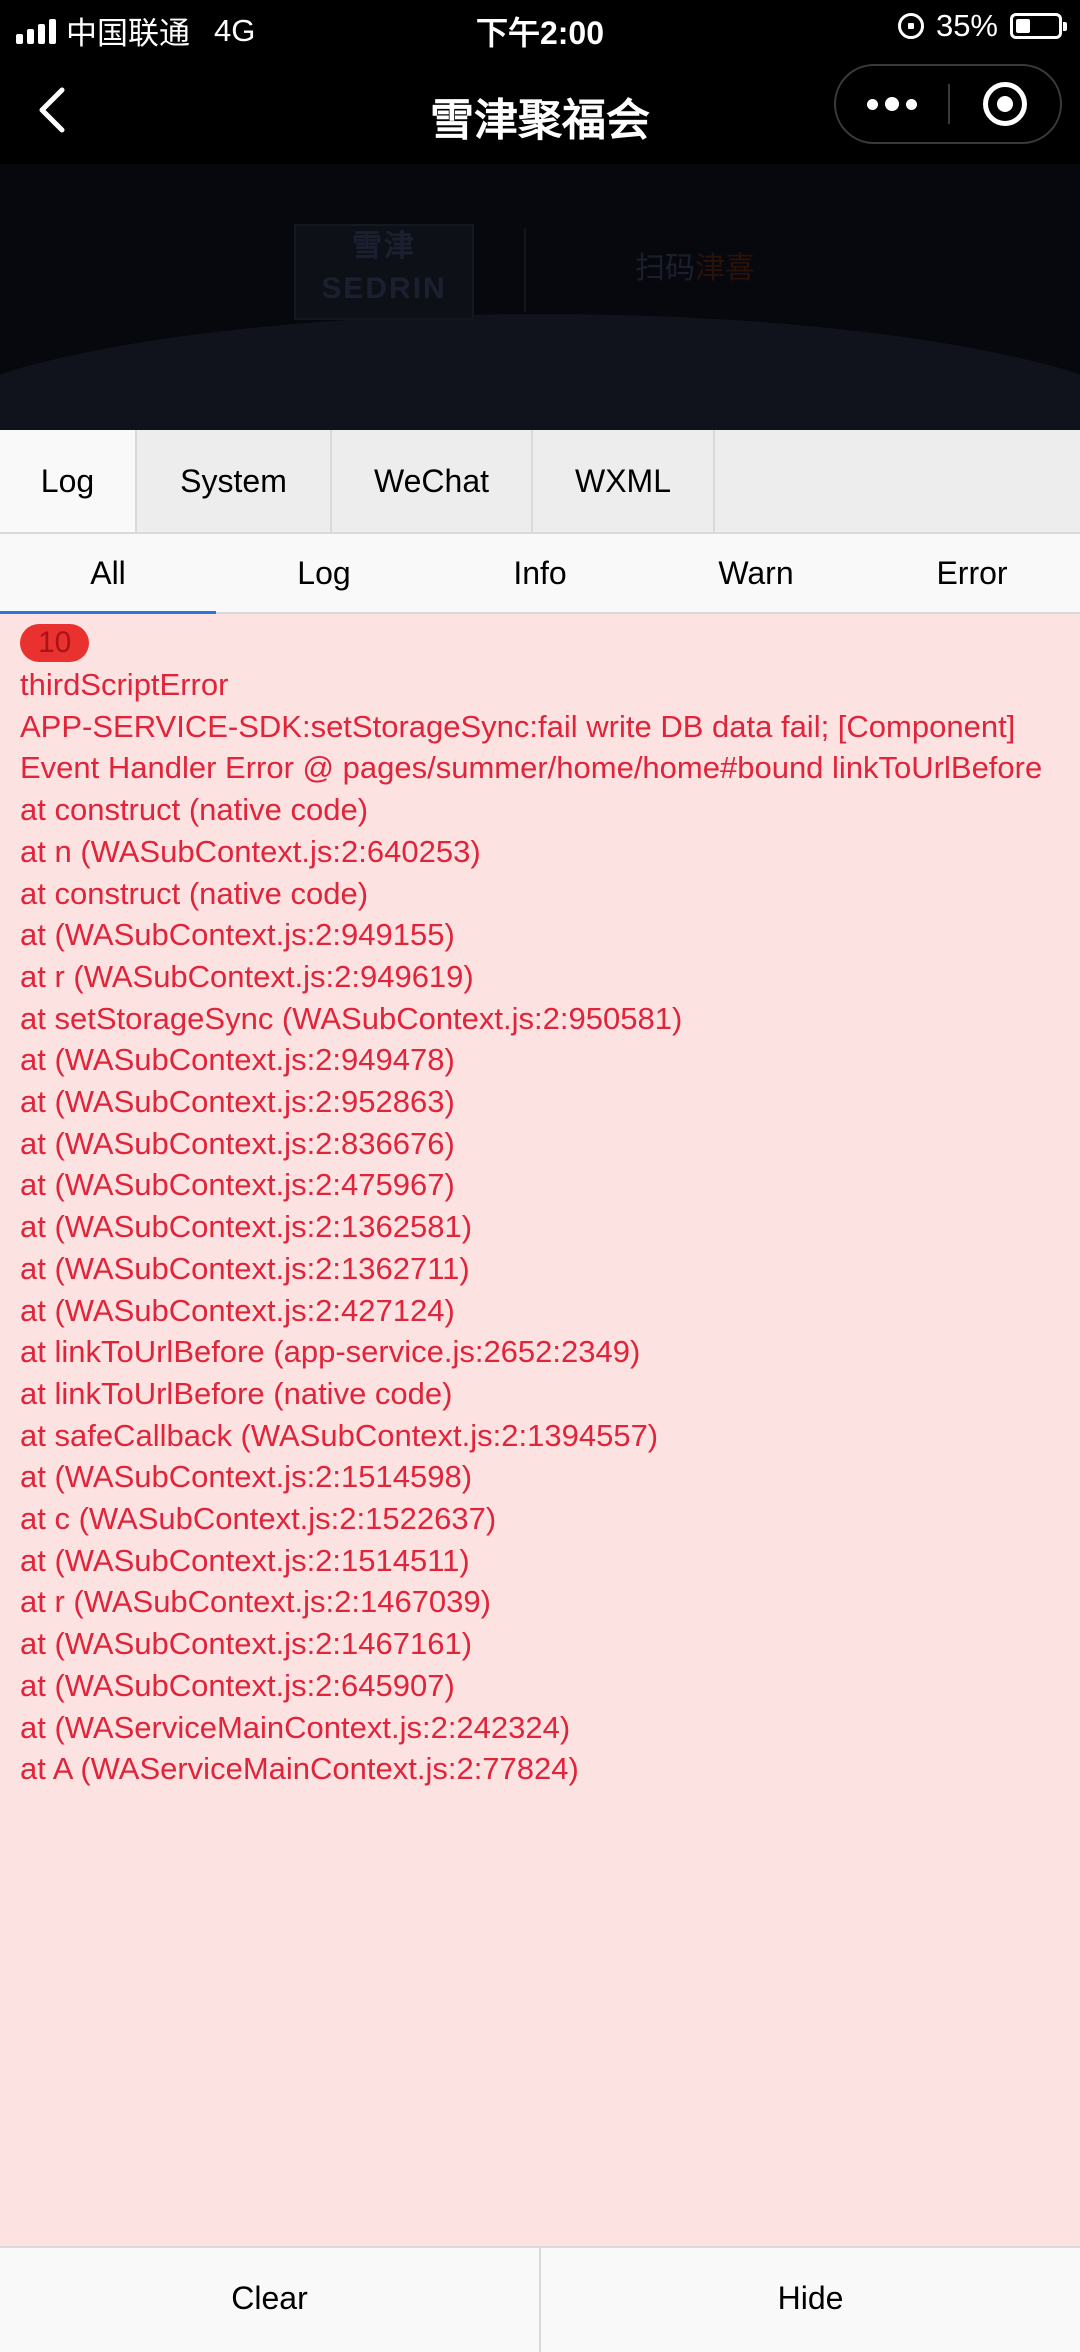  I want to click on filter-info: Info, so click(540, 573).